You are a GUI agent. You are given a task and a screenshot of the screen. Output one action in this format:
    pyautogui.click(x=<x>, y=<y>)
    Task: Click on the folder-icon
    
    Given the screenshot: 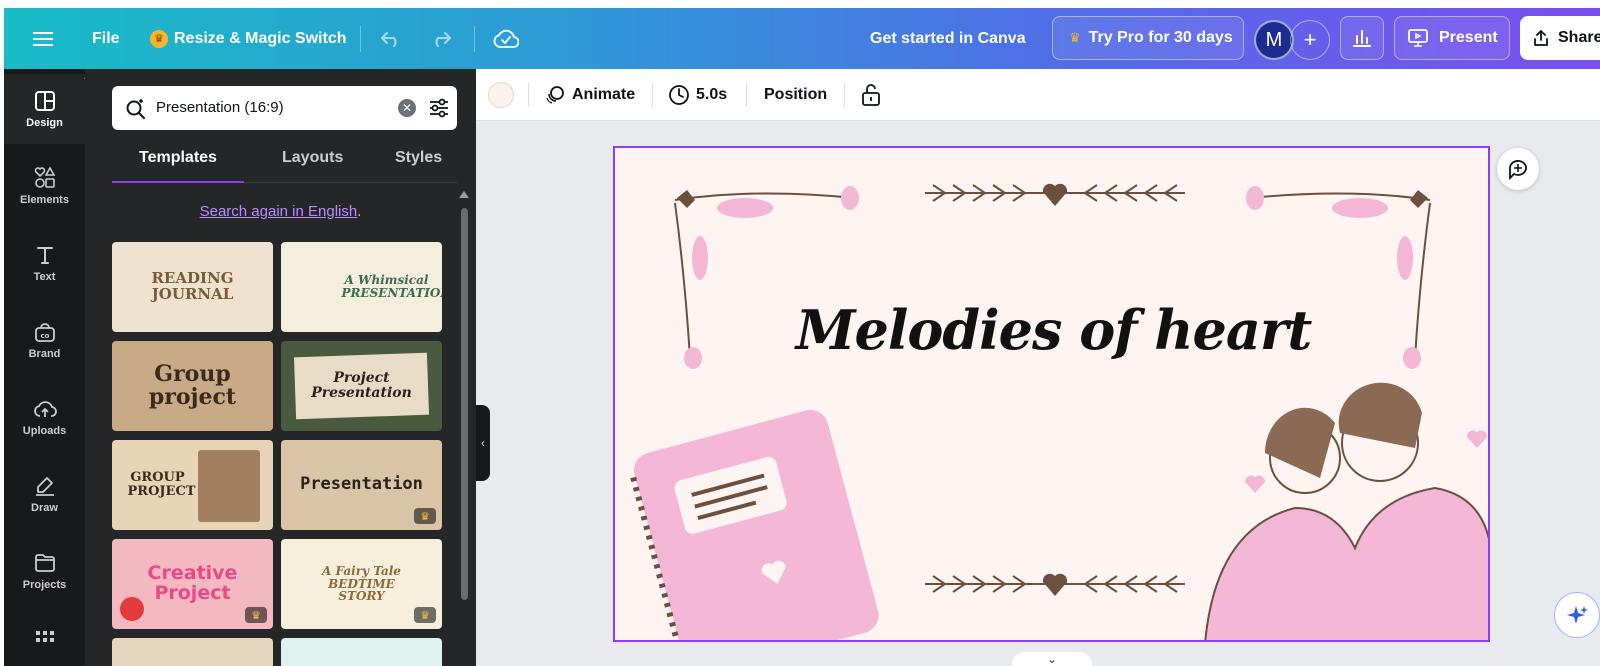 What is the action you would take?
    pyautogui.click(x=44, y=563)
    